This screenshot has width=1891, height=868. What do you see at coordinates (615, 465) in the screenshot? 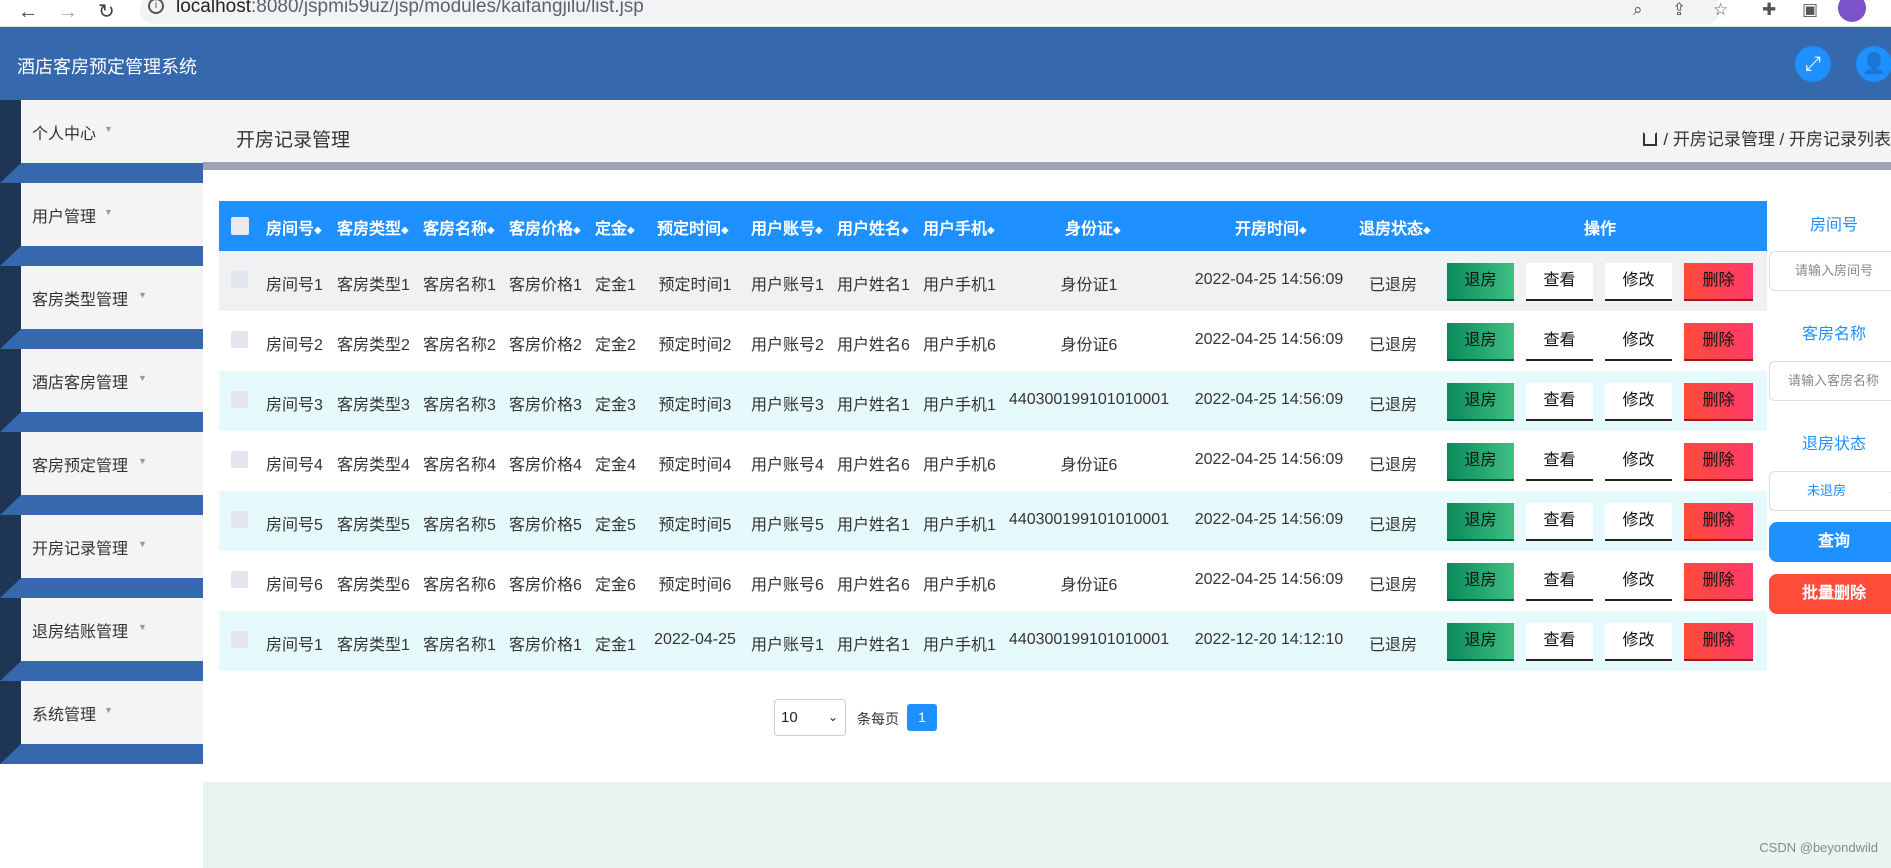
I see `table-cell: 定金4` at bounding box center [615, 465].